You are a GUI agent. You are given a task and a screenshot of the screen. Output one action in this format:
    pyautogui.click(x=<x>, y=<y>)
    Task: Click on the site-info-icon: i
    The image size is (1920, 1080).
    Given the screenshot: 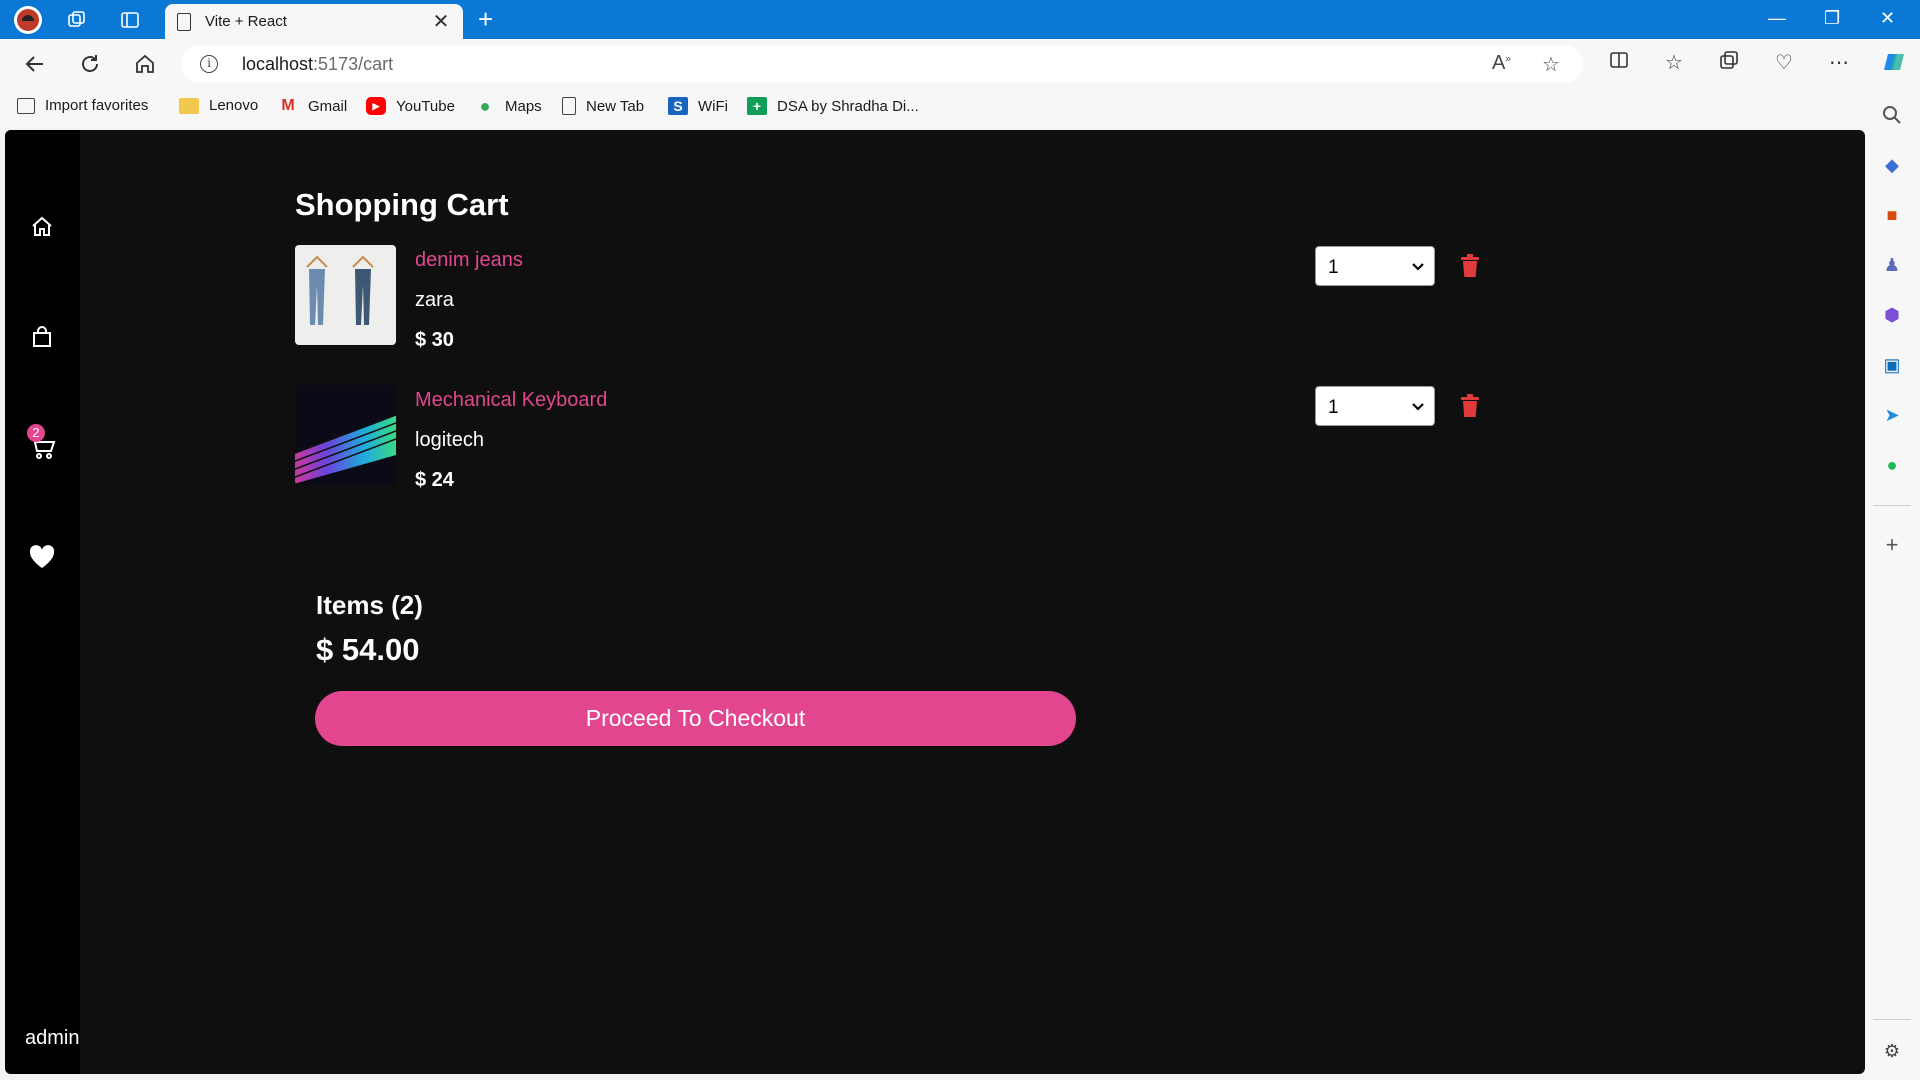 What is the action you would take?
    pyautogui.click(x=209, y=64)
    